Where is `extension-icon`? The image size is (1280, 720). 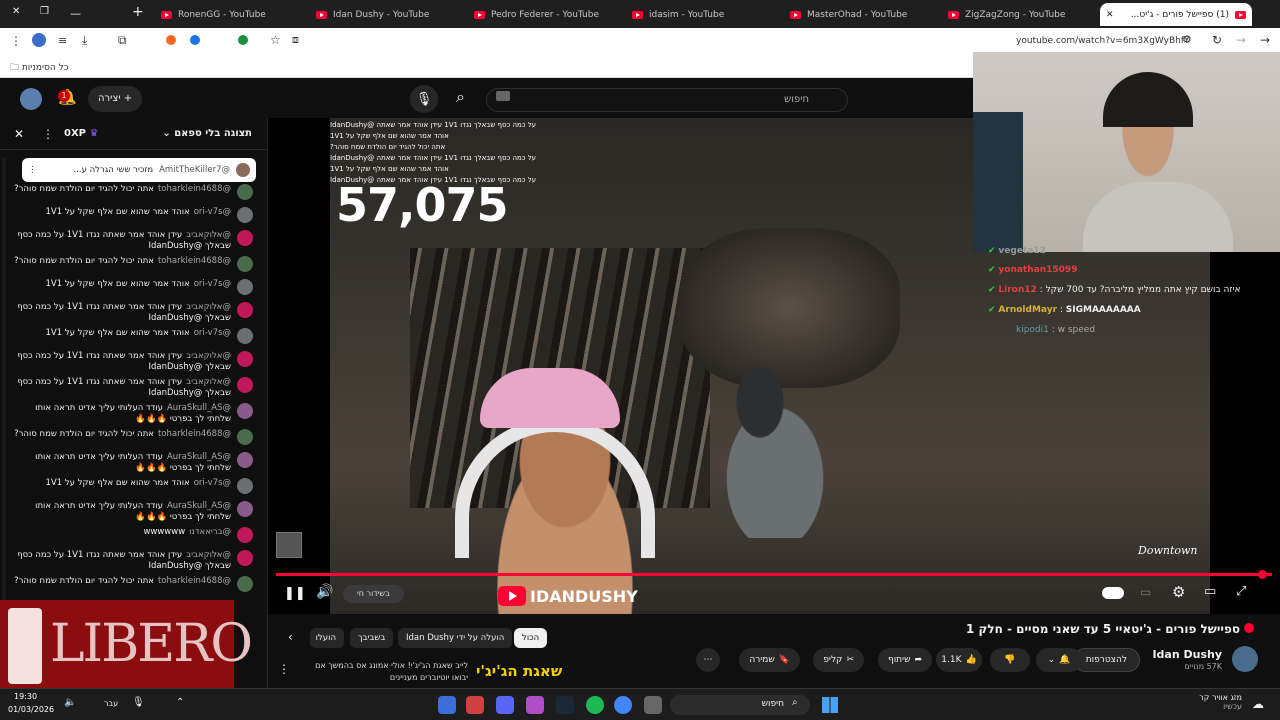
extension-icon is located at coordinates (39, 40).